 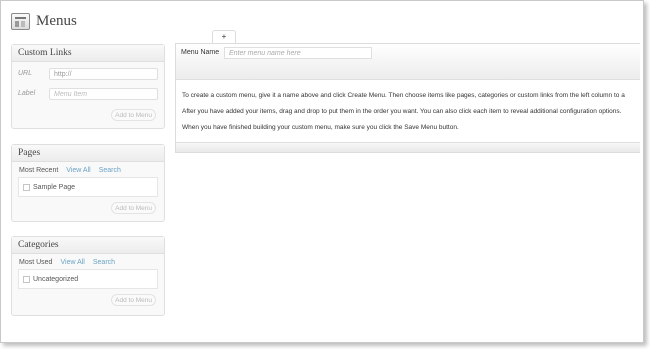 I want to click on label-input: Menu Item, so click(x=103, y=94).